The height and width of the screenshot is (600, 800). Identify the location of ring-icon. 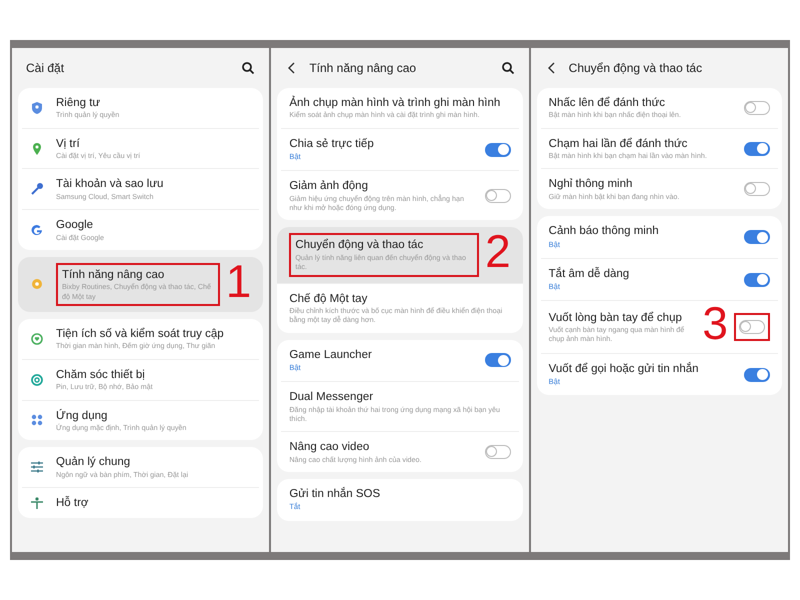
(37, 379).